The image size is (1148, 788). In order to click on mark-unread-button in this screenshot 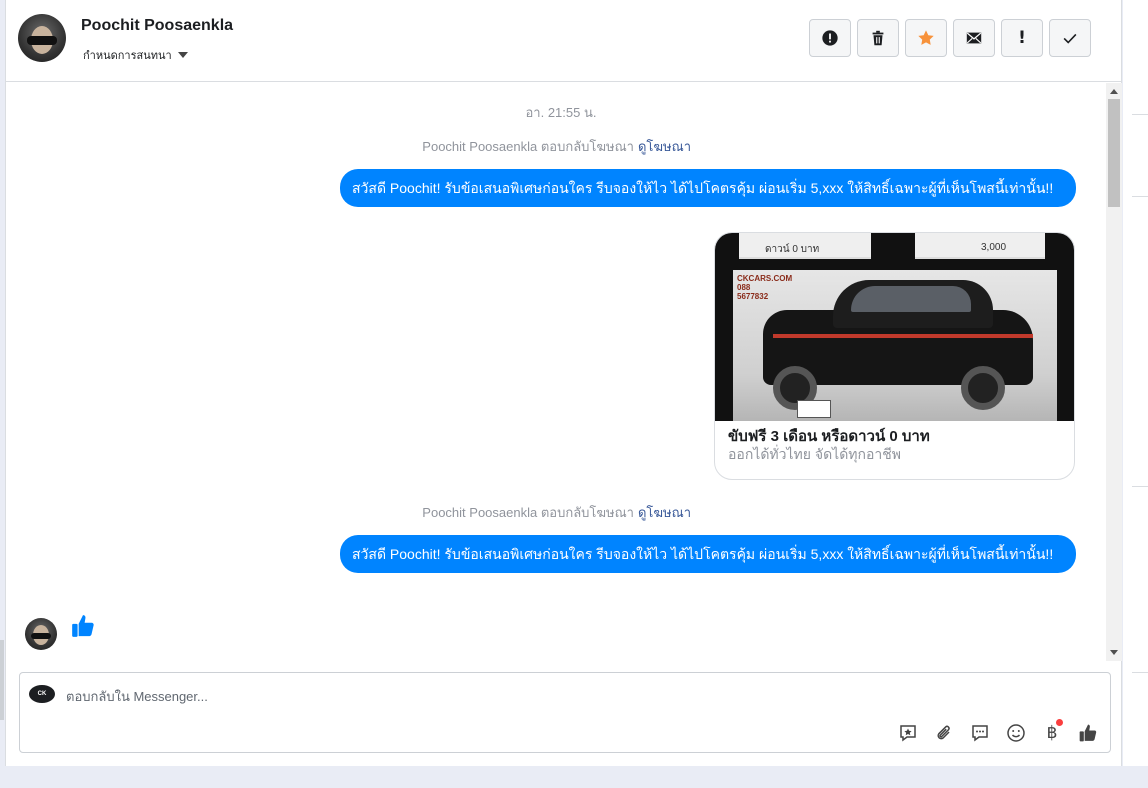, I will do `click(974, 38)`.